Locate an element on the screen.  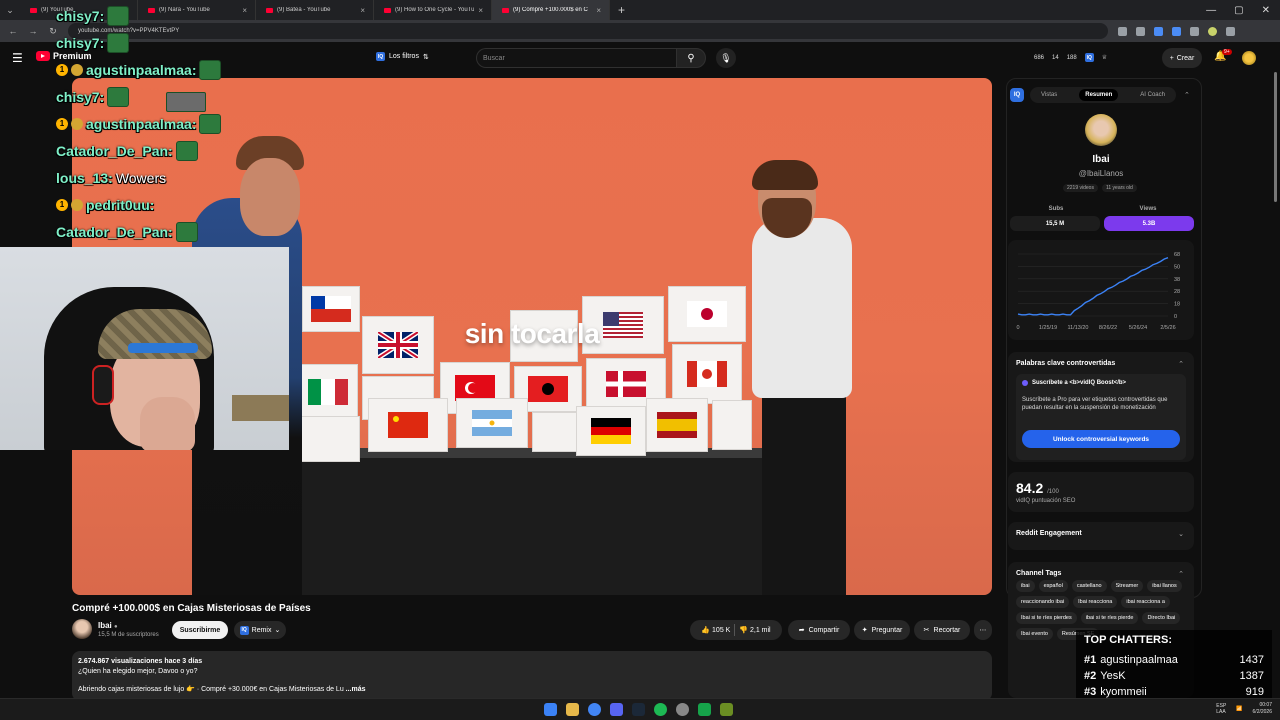
voice-search-button: 🎙 is located at coordinates (726, 58).